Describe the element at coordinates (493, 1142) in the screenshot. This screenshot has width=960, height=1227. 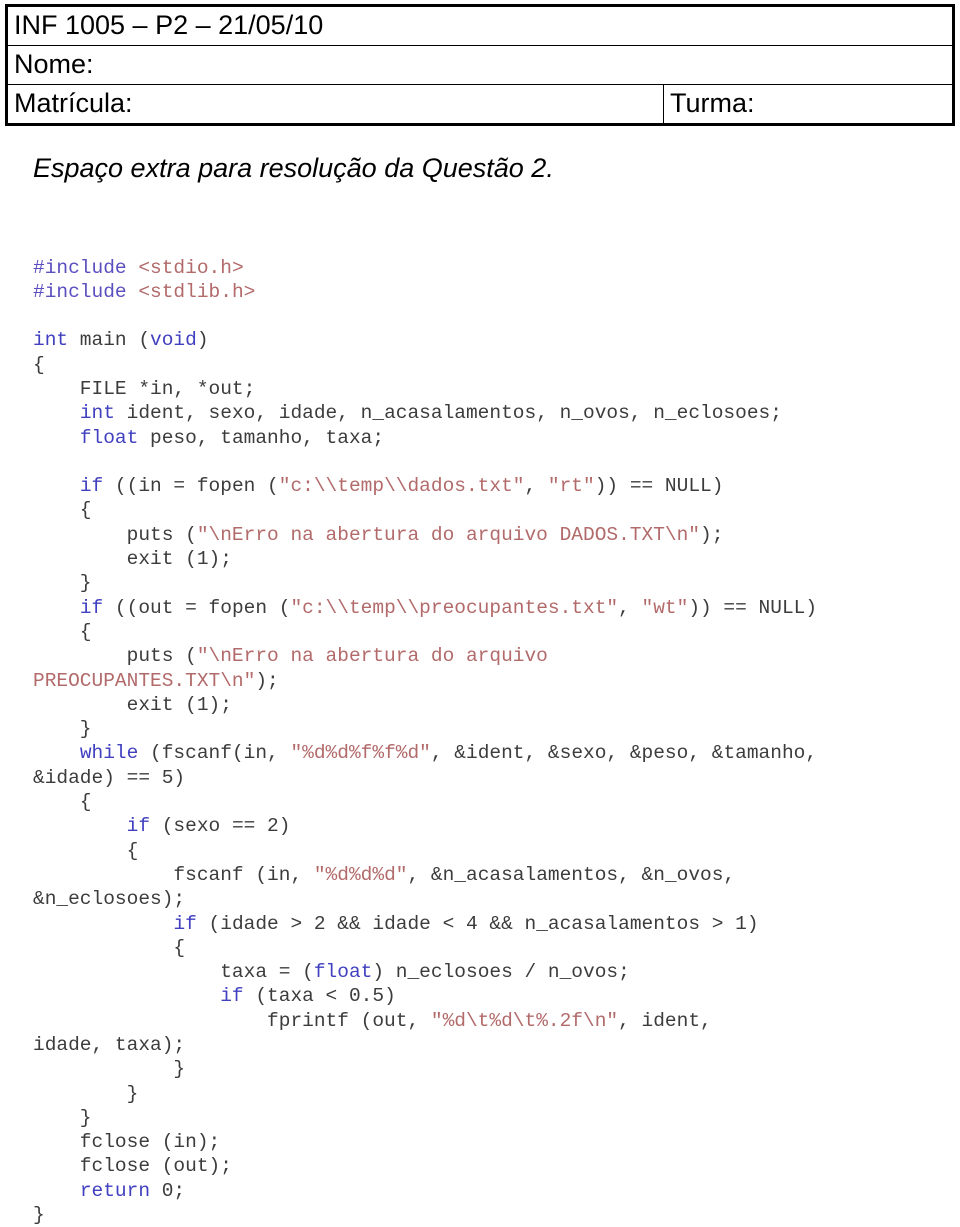
I see `code-line: fclose (in);` at that location.